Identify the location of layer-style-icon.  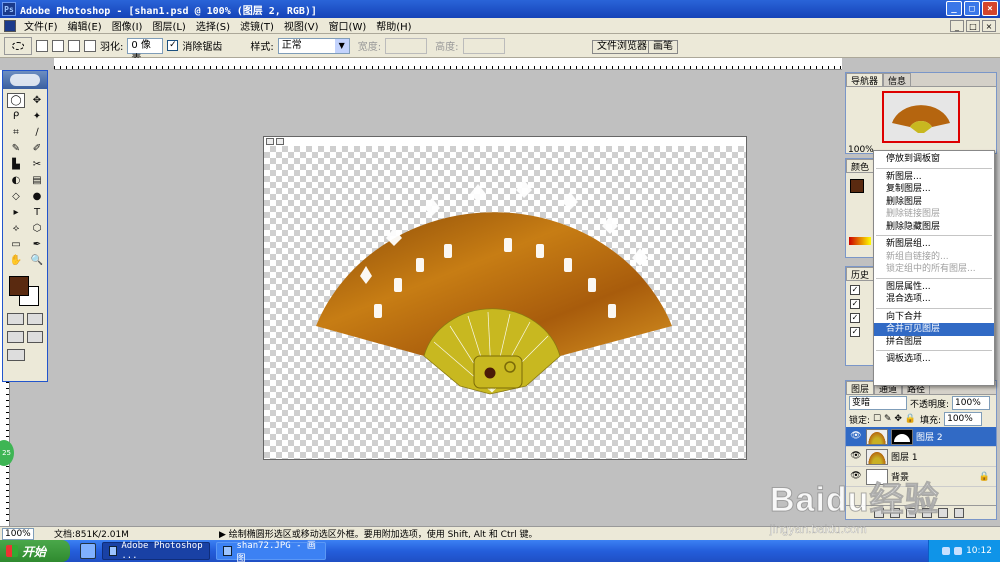
(879, 512).